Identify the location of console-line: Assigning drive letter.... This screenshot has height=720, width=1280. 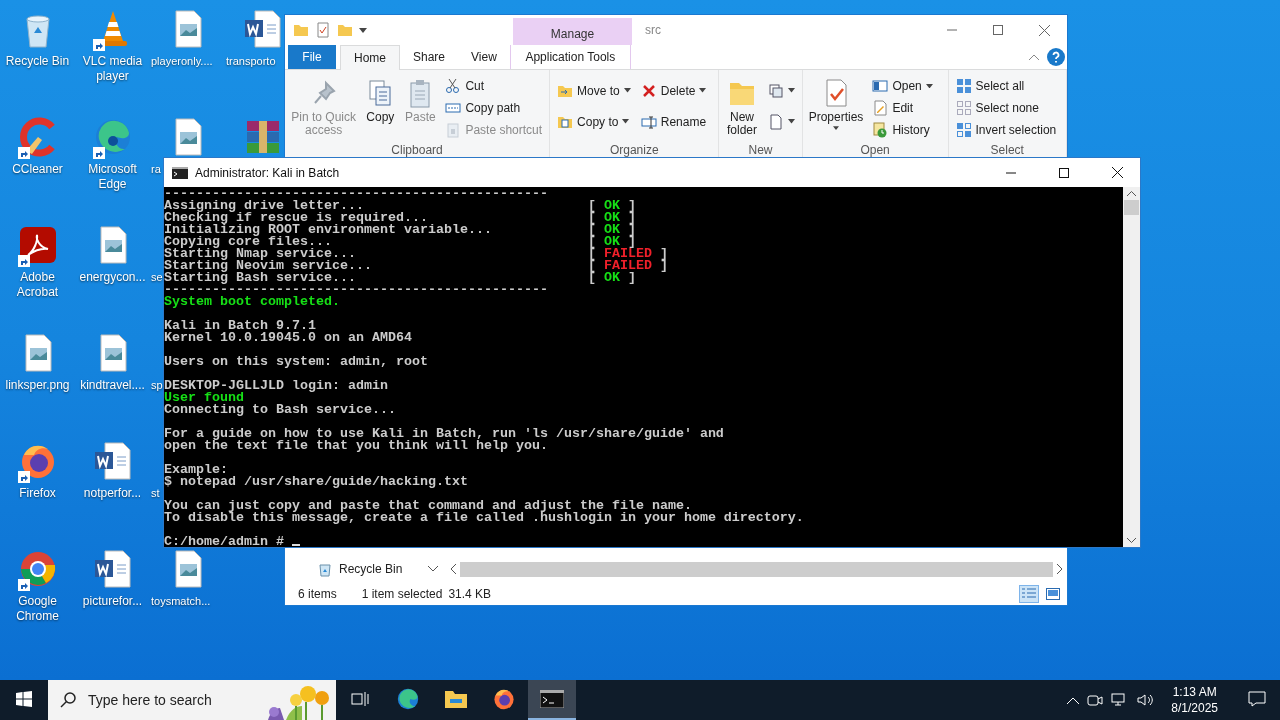
(264, 205).